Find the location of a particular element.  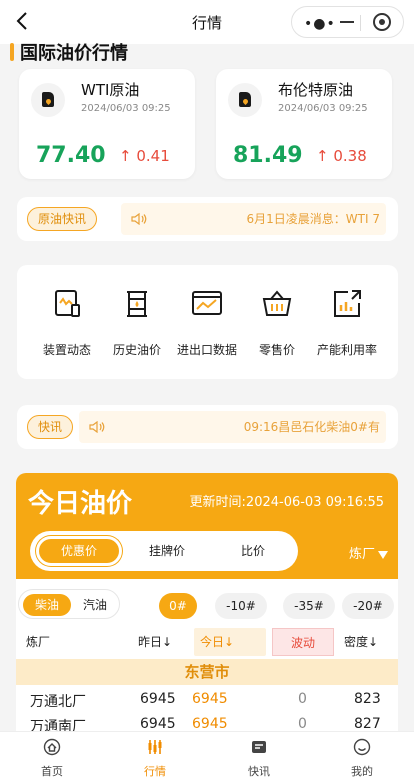

header-density: 密度↓ is located at coordinates (367, 642).